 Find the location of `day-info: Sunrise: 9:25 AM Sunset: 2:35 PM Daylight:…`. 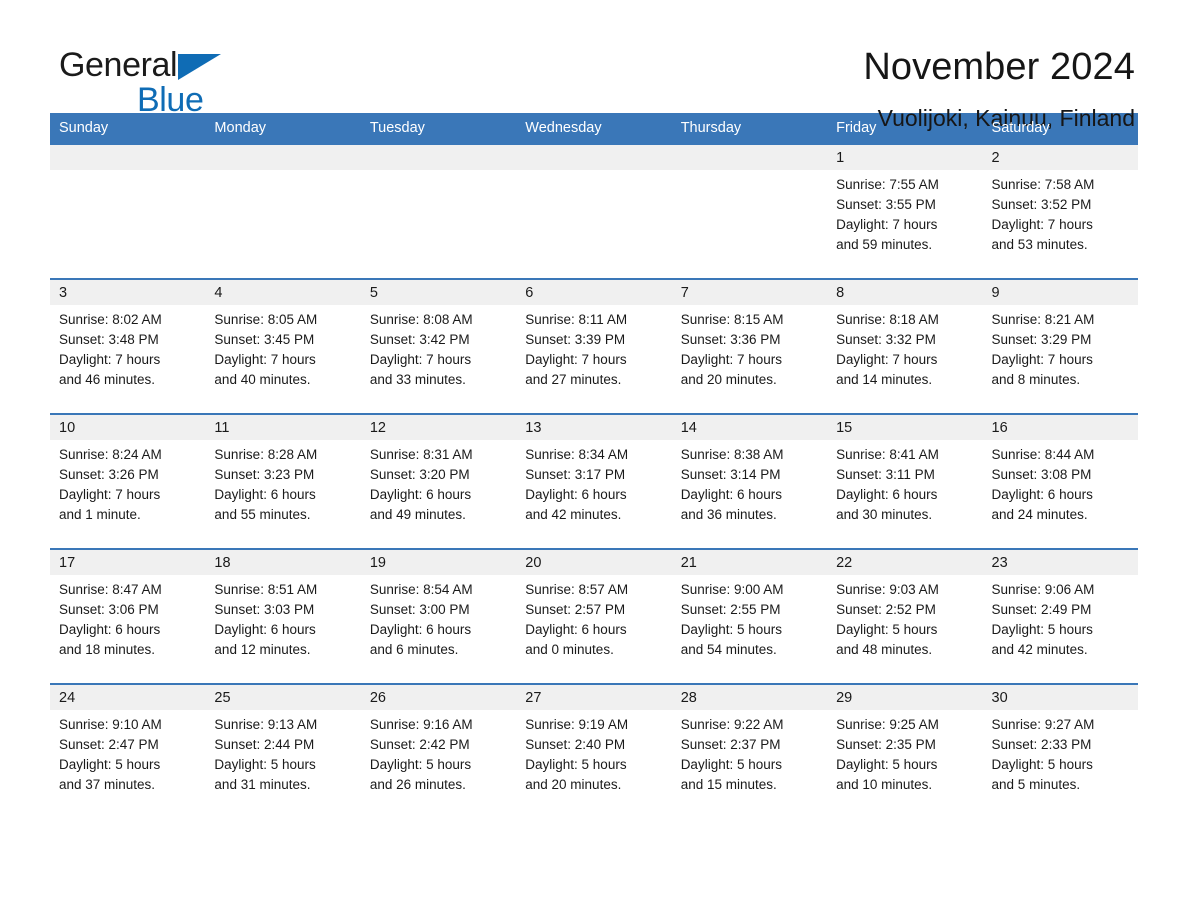

day-info: Sunrise: 9:25 AM Sunset: 2:35 PM Daylight:… is located at coordinates (904, 752).